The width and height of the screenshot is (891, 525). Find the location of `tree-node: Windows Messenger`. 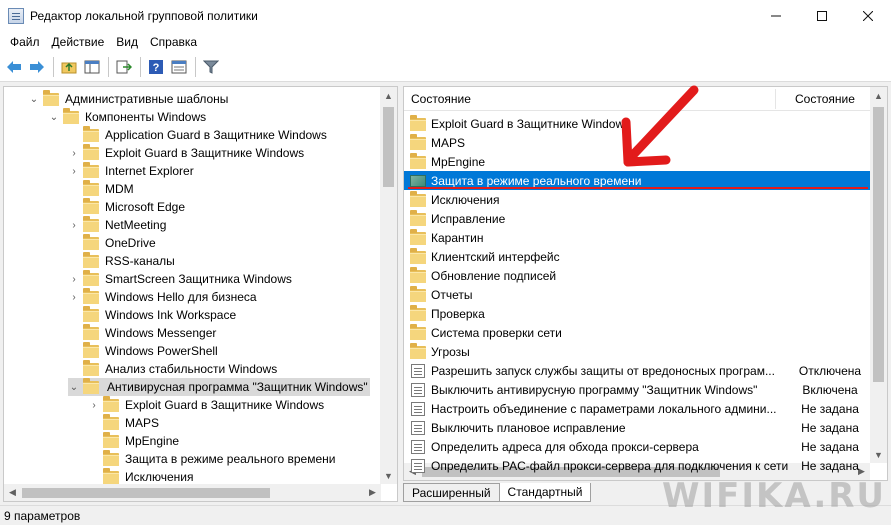

tree-node: Windows Messenger is located at coordinates (142, 333).